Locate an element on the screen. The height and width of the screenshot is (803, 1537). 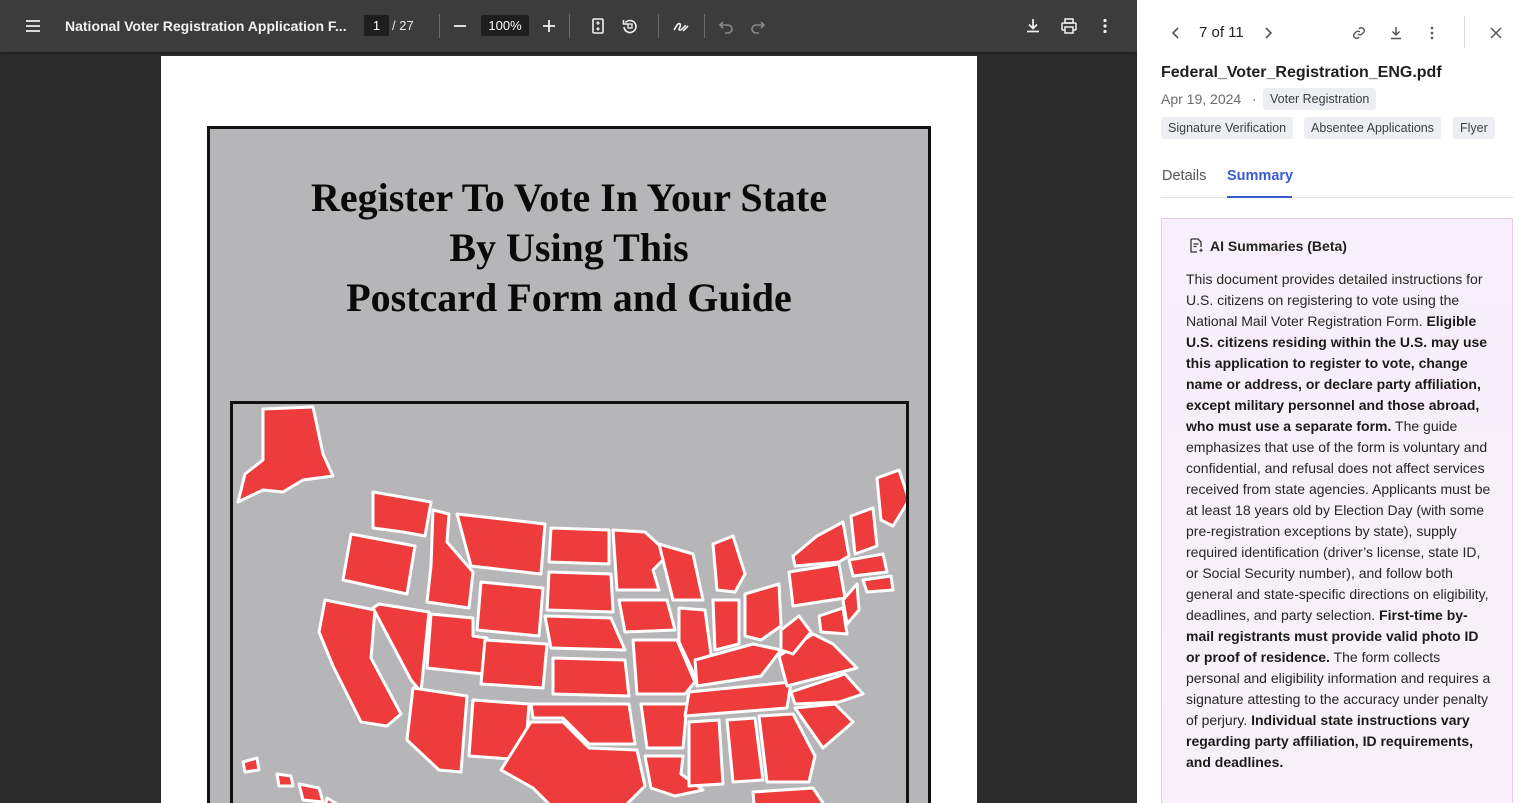
annotate-icon is located at coordinates (681, 26).